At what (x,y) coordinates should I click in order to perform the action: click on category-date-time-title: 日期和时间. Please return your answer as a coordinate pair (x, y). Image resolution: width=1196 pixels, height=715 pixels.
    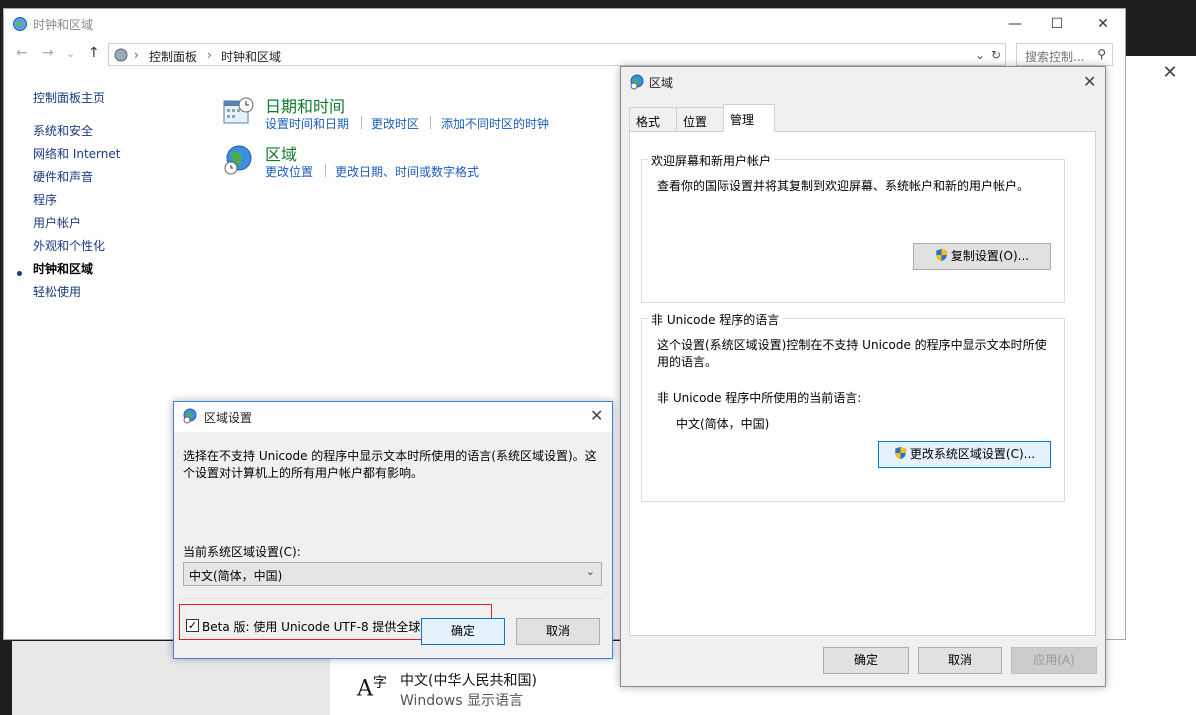
    Looking at the image, I should click on (305, 105).